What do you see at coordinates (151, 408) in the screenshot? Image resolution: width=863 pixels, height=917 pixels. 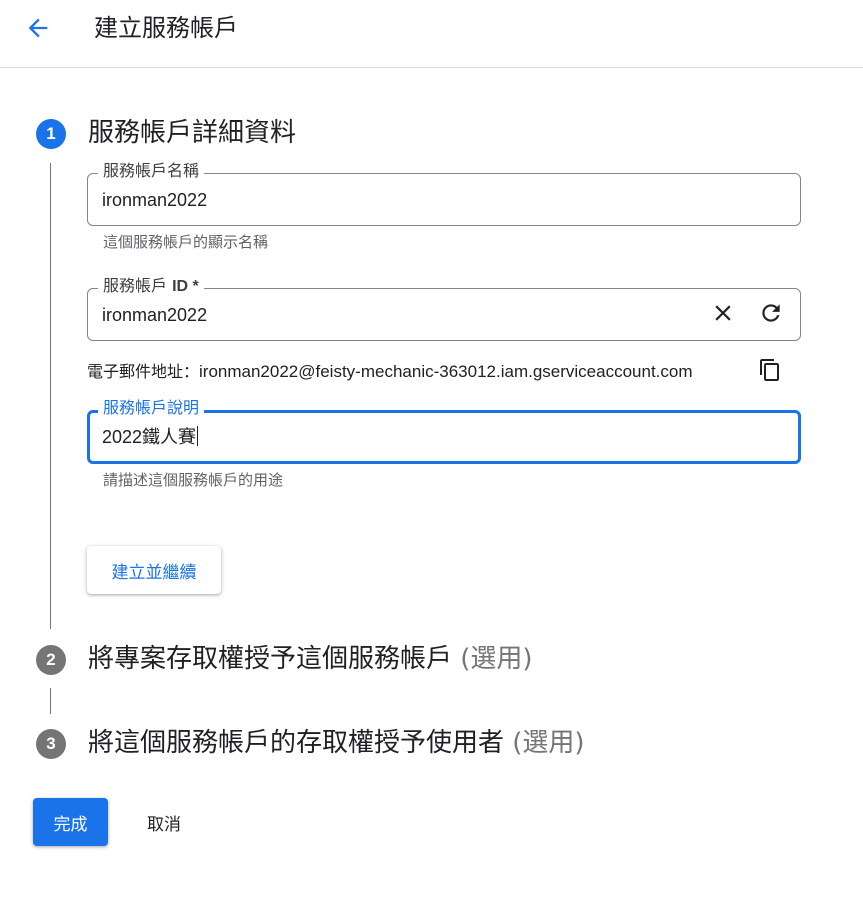 I see `service-account-description-label: 服務帳戶說明` at bounding box center [151, 408].